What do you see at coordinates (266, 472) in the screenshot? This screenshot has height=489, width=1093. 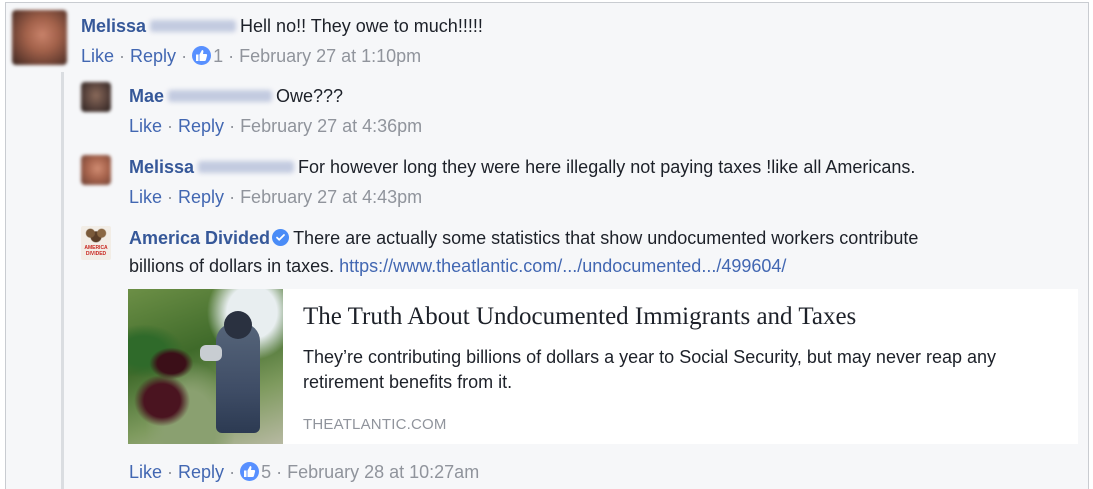 I see `reaction-count: 5` at bounding box center [266, 472].